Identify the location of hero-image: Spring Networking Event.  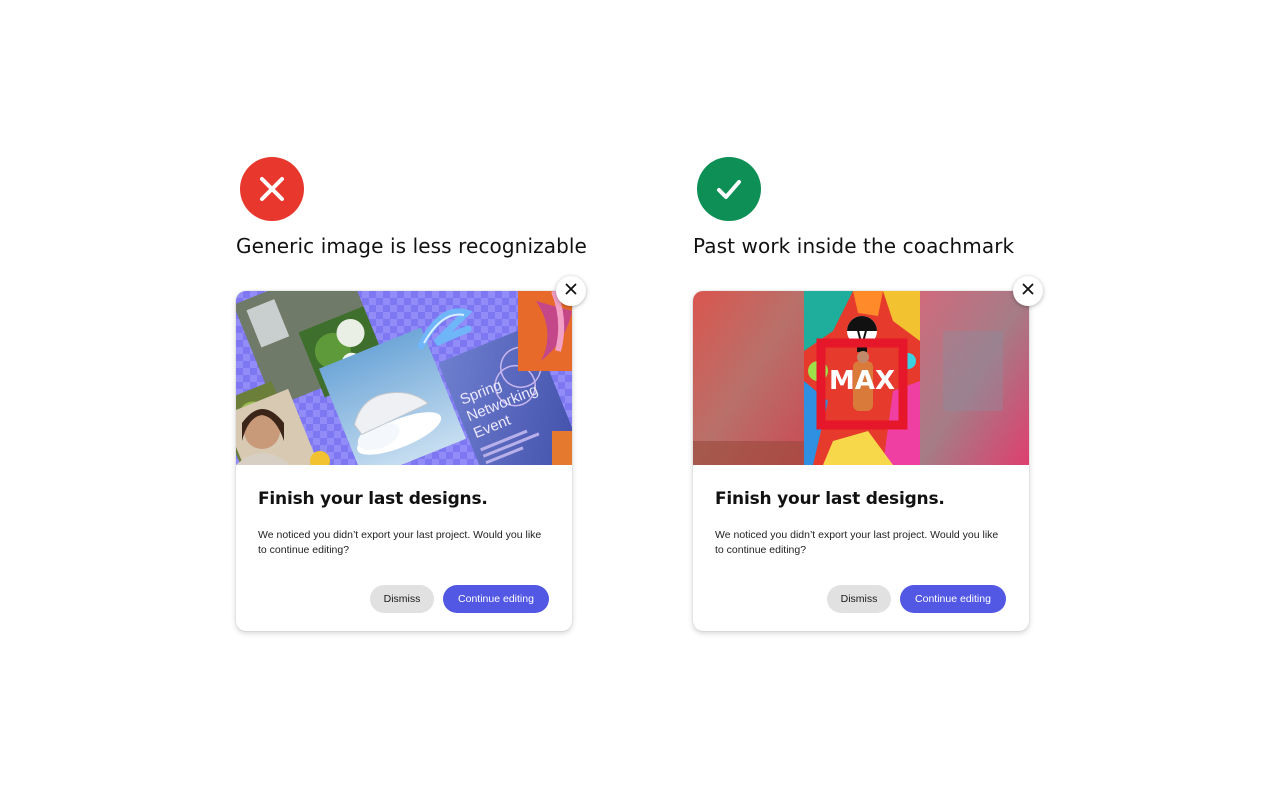
(404, 378).